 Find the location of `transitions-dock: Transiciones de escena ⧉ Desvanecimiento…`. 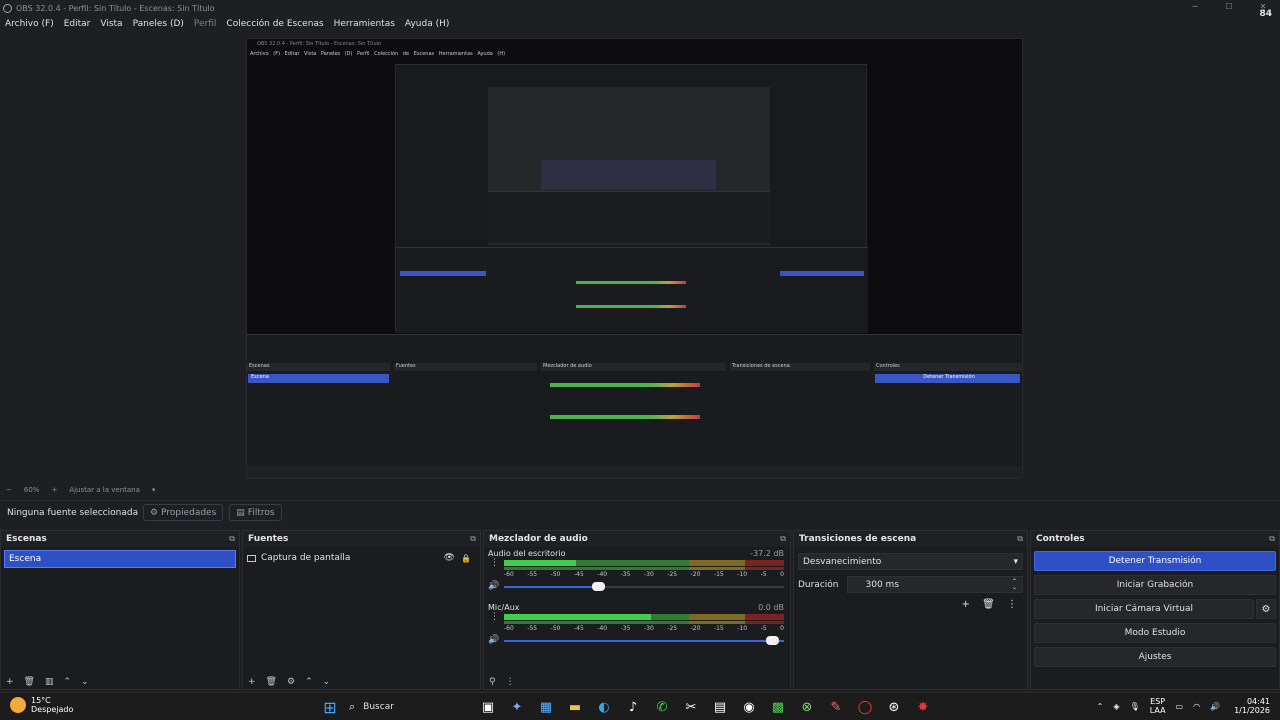

transitions-dock: Transiciones de escena ⧉ Desvanecimiento… is located at coordinates (910, 610).